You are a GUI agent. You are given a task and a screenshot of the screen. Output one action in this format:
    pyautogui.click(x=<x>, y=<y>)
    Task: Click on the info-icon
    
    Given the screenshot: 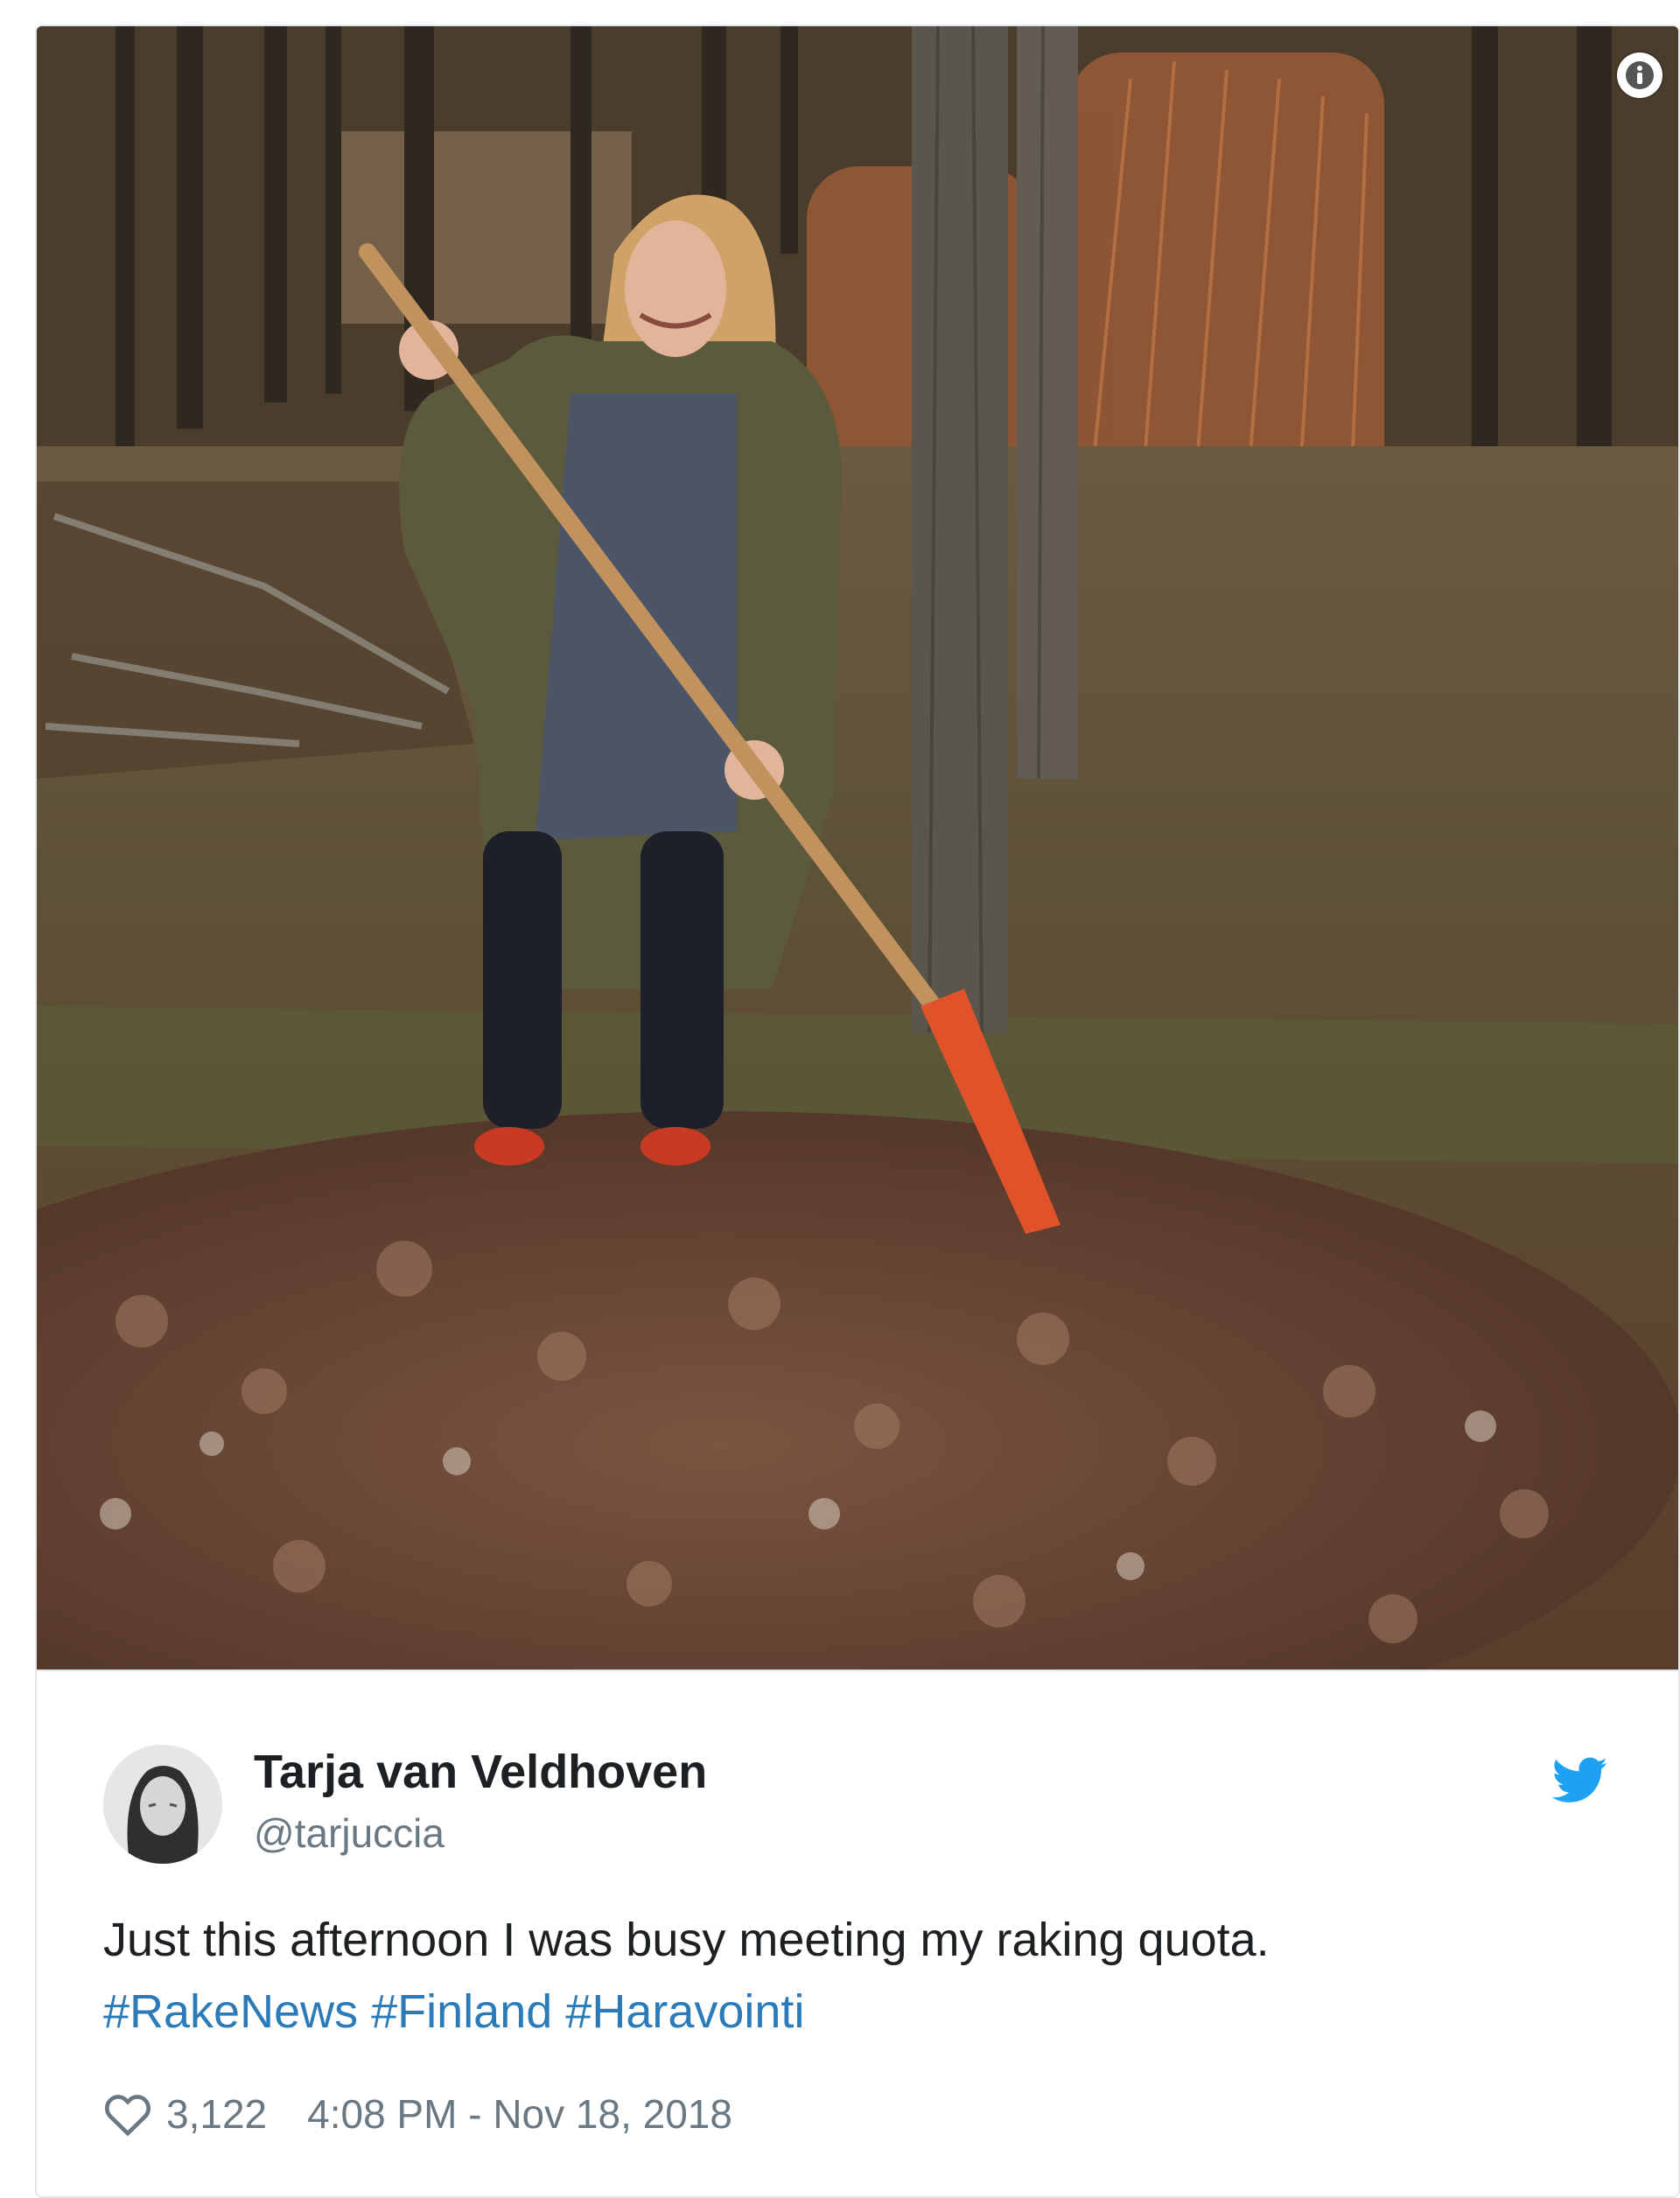 What is the action you would take?
    pyautogui.click(x=1639, y=75)
    